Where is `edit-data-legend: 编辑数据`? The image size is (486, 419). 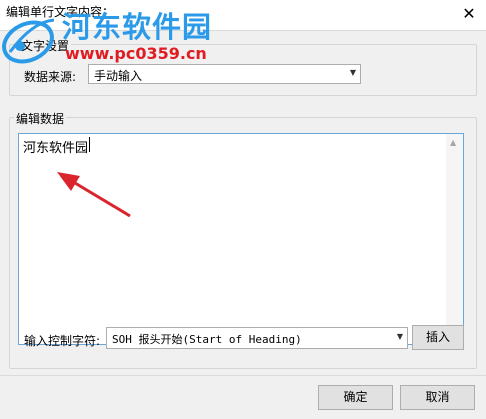
edit-data-legend: 编辑数据 is located at coordinates (40, 118).